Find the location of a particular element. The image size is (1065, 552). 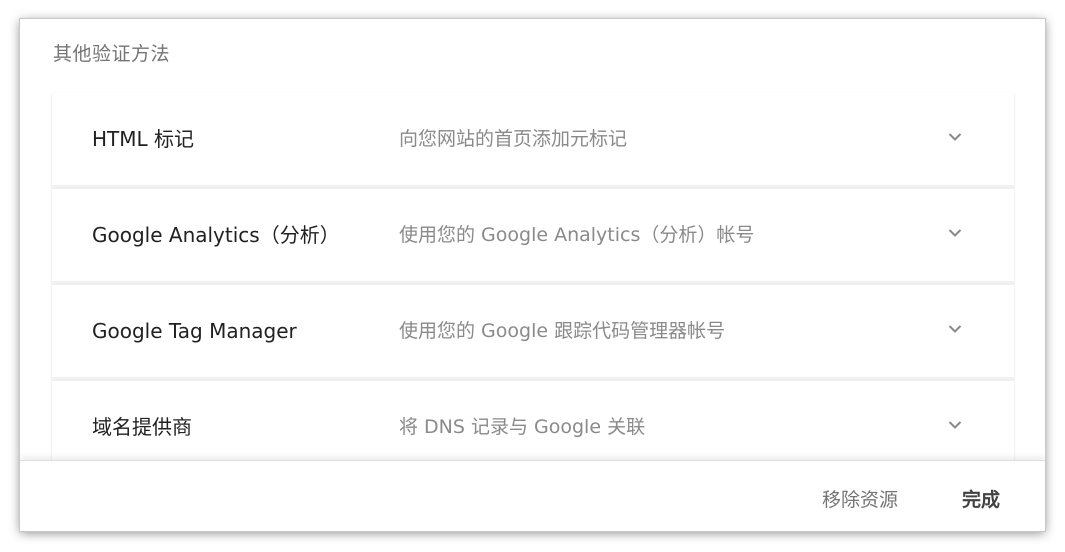

method-description: 使用您的 Google Analytics（分析）帐号 is located at coordinates (577, 235).